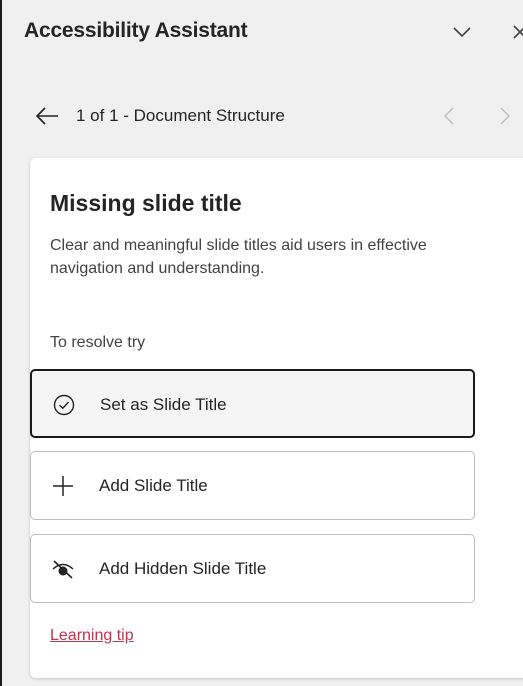 The width and height of the screenshot is (523, 686). I want to click on issue-position-label: 1 of 1 - Document Structure, so click(180, 115).